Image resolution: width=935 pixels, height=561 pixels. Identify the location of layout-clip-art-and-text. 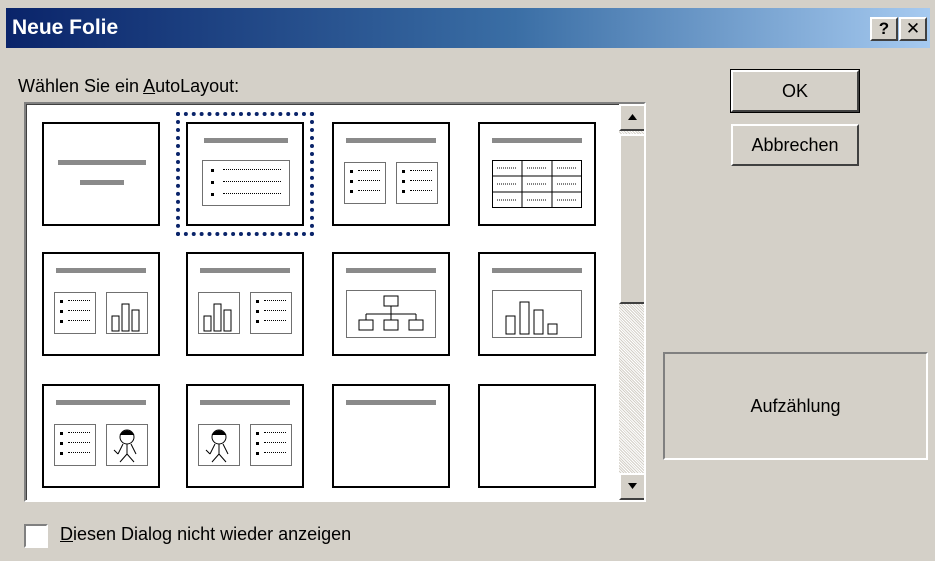
(245, 436).